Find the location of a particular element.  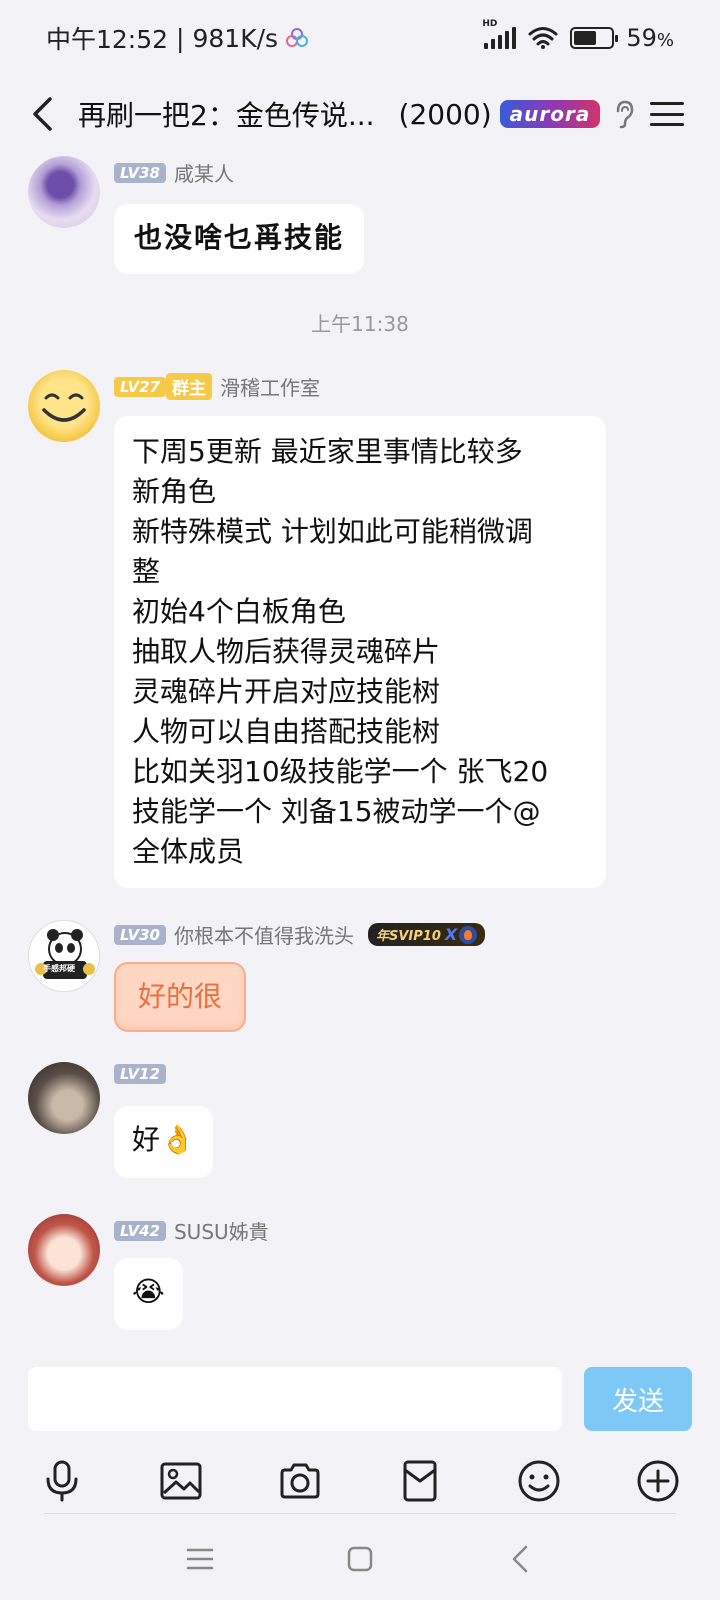

network-speed: 981K/s is located at coordinates (235, 38).